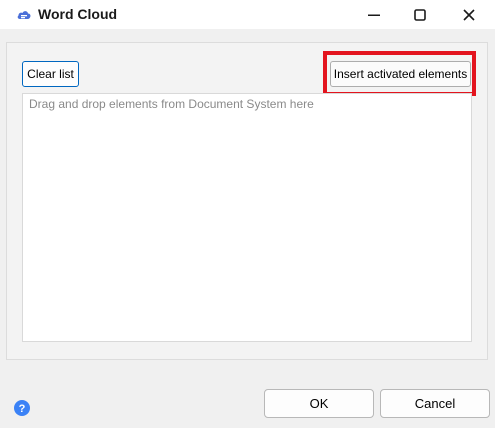 The height and width of the screenshot is (428, 495). I want to click on minimize-icon, so click(374, 15).